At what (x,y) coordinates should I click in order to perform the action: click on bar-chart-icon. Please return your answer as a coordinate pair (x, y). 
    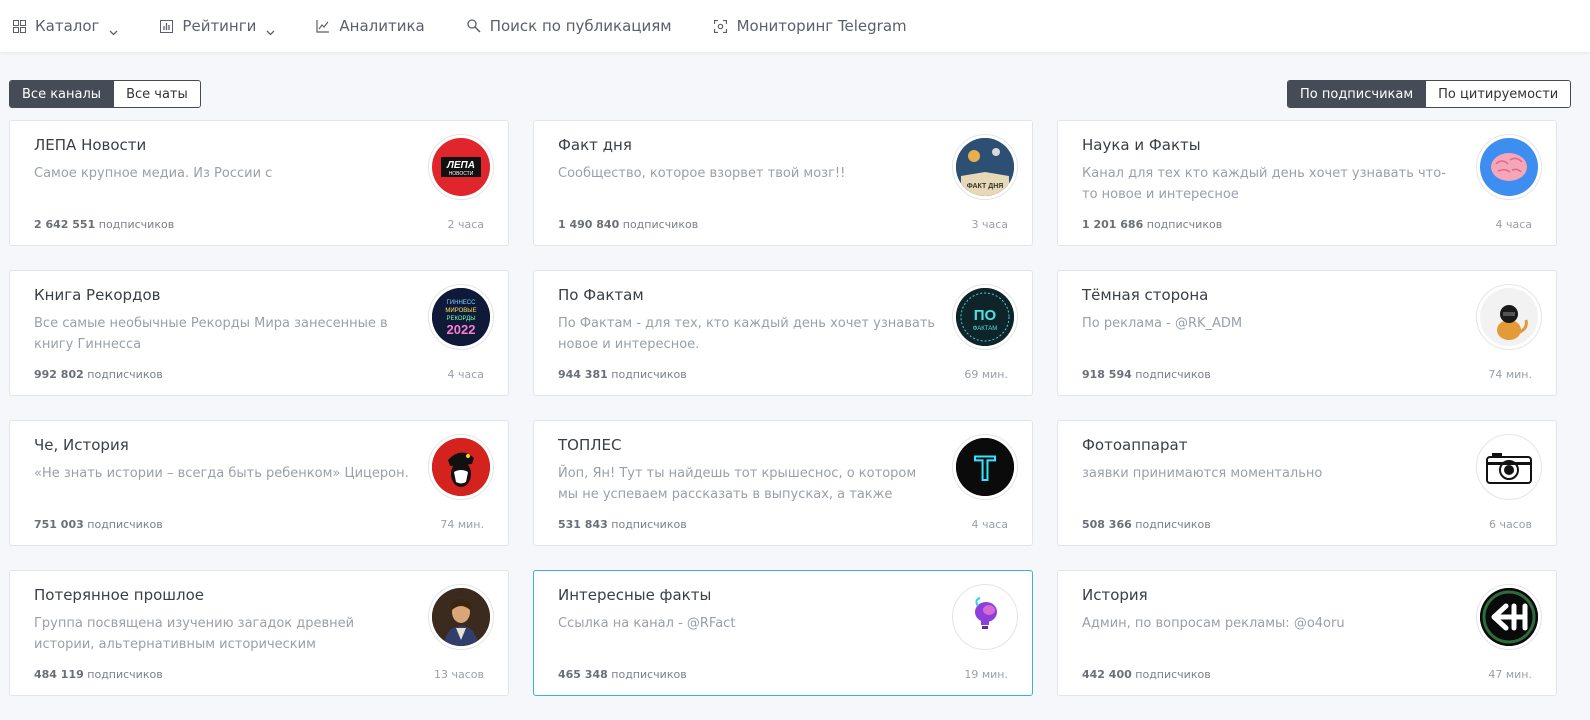
    Looking at the image, I should click on (166, 26).